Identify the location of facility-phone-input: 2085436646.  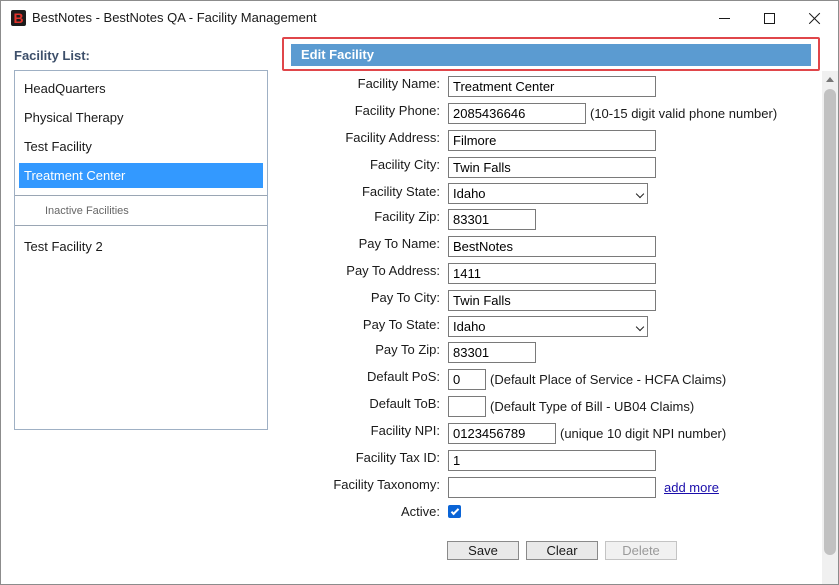
(517, 113).